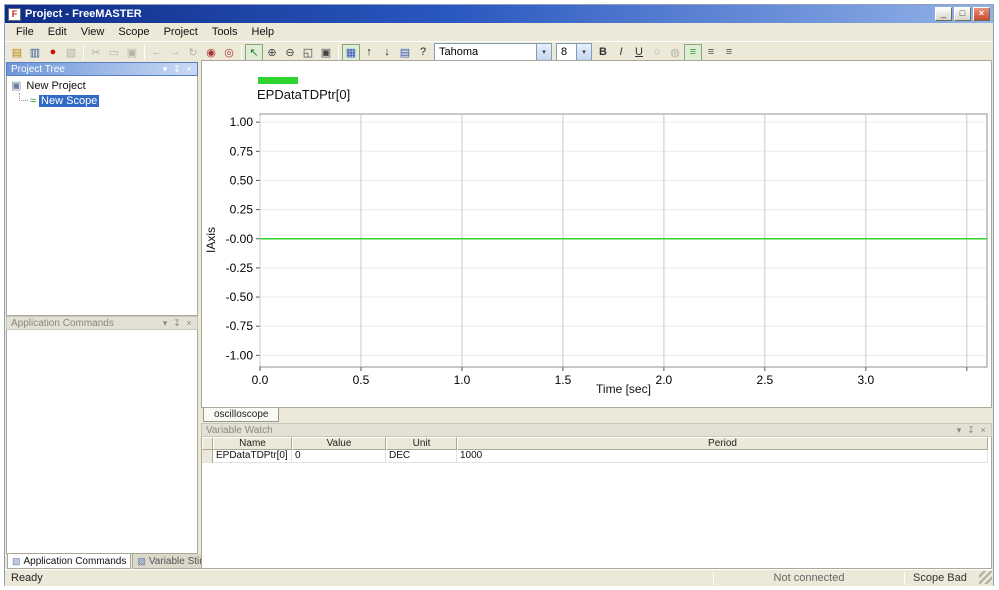 Image resolution: width=999 pixels, height=590 pixels. Describe the element at coordinates (69, 561) in the screenshot. I see `dock-tab-application-commands: ▧ Application Commands` at that location.